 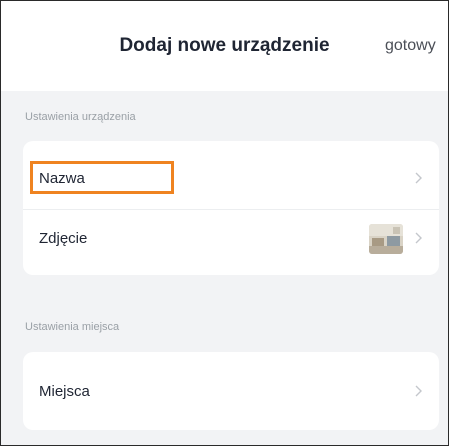 What do you see at coordinates (64, 391) in the screenshot?
I see `row-places-label: Miejsca` at bounding box center [64, 391].